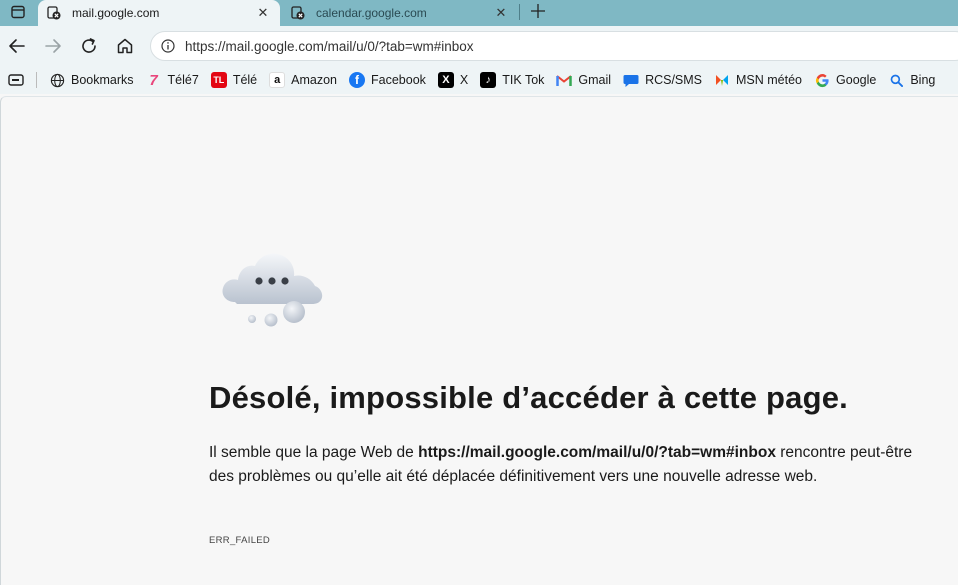 This screenshot has height=585, width=958. What do you see at coordinates (277, 80) in the screenshot?
I see `amazon-icon: a` at bounding box center [277, 80].